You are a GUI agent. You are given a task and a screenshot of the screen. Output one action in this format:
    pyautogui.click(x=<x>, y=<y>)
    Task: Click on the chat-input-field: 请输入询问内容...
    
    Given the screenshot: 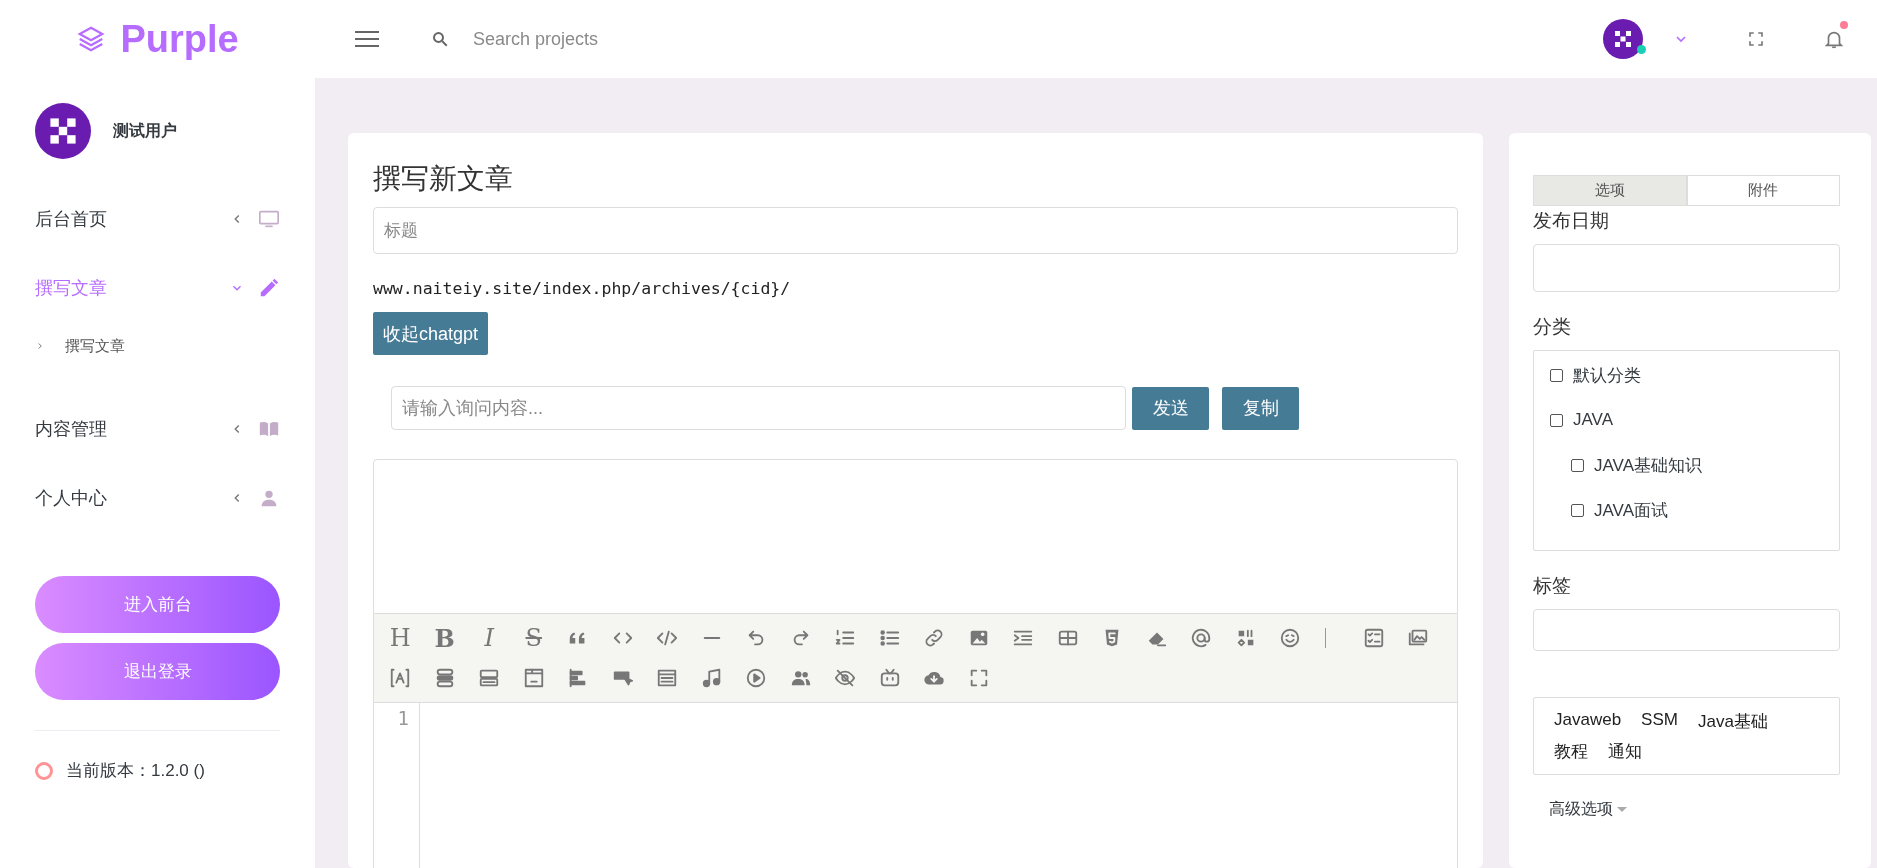 What is the action you would take?
    pyautogui.click(x=758, y=408)
    